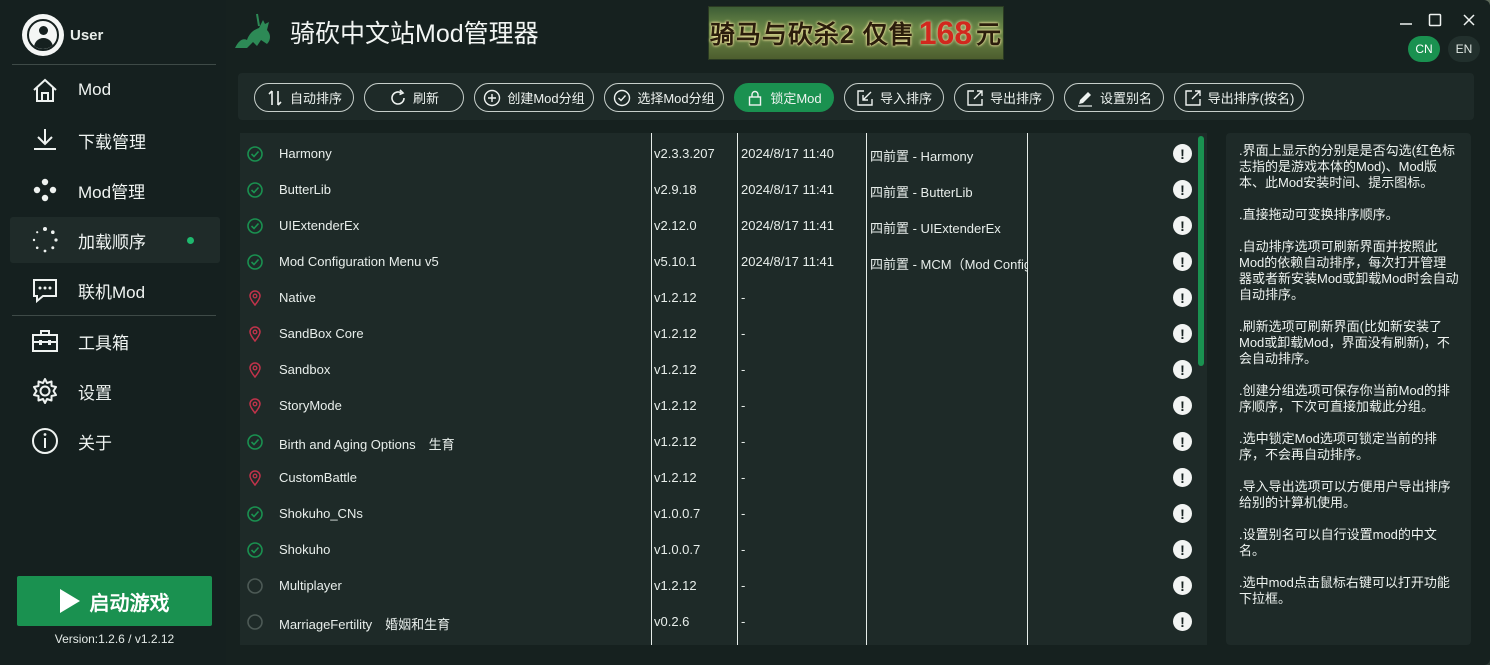 This screenshot has height=665, width=1490. I want to click on info-icon, so click(45, 441).